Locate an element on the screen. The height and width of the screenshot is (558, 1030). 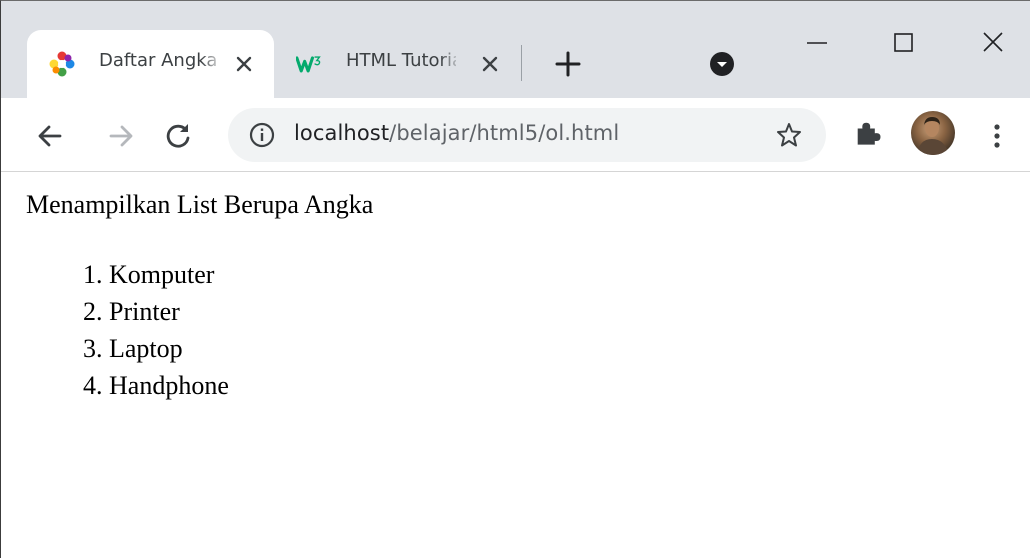
info-icon is located at coordinates (262, 135).